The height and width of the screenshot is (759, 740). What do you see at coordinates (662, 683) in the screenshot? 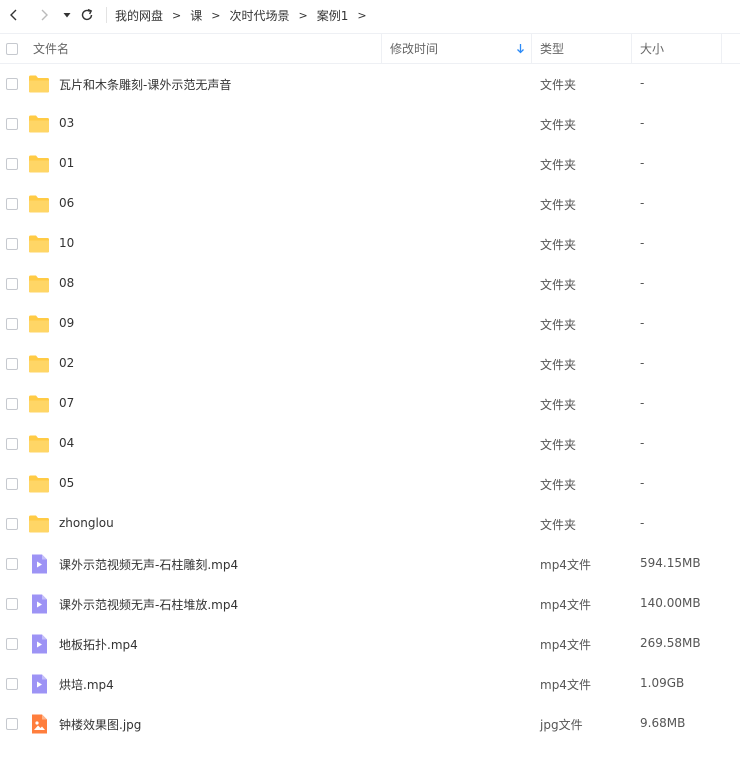
I see `file-size: 1.09GB` at bounding box center [662, 683].